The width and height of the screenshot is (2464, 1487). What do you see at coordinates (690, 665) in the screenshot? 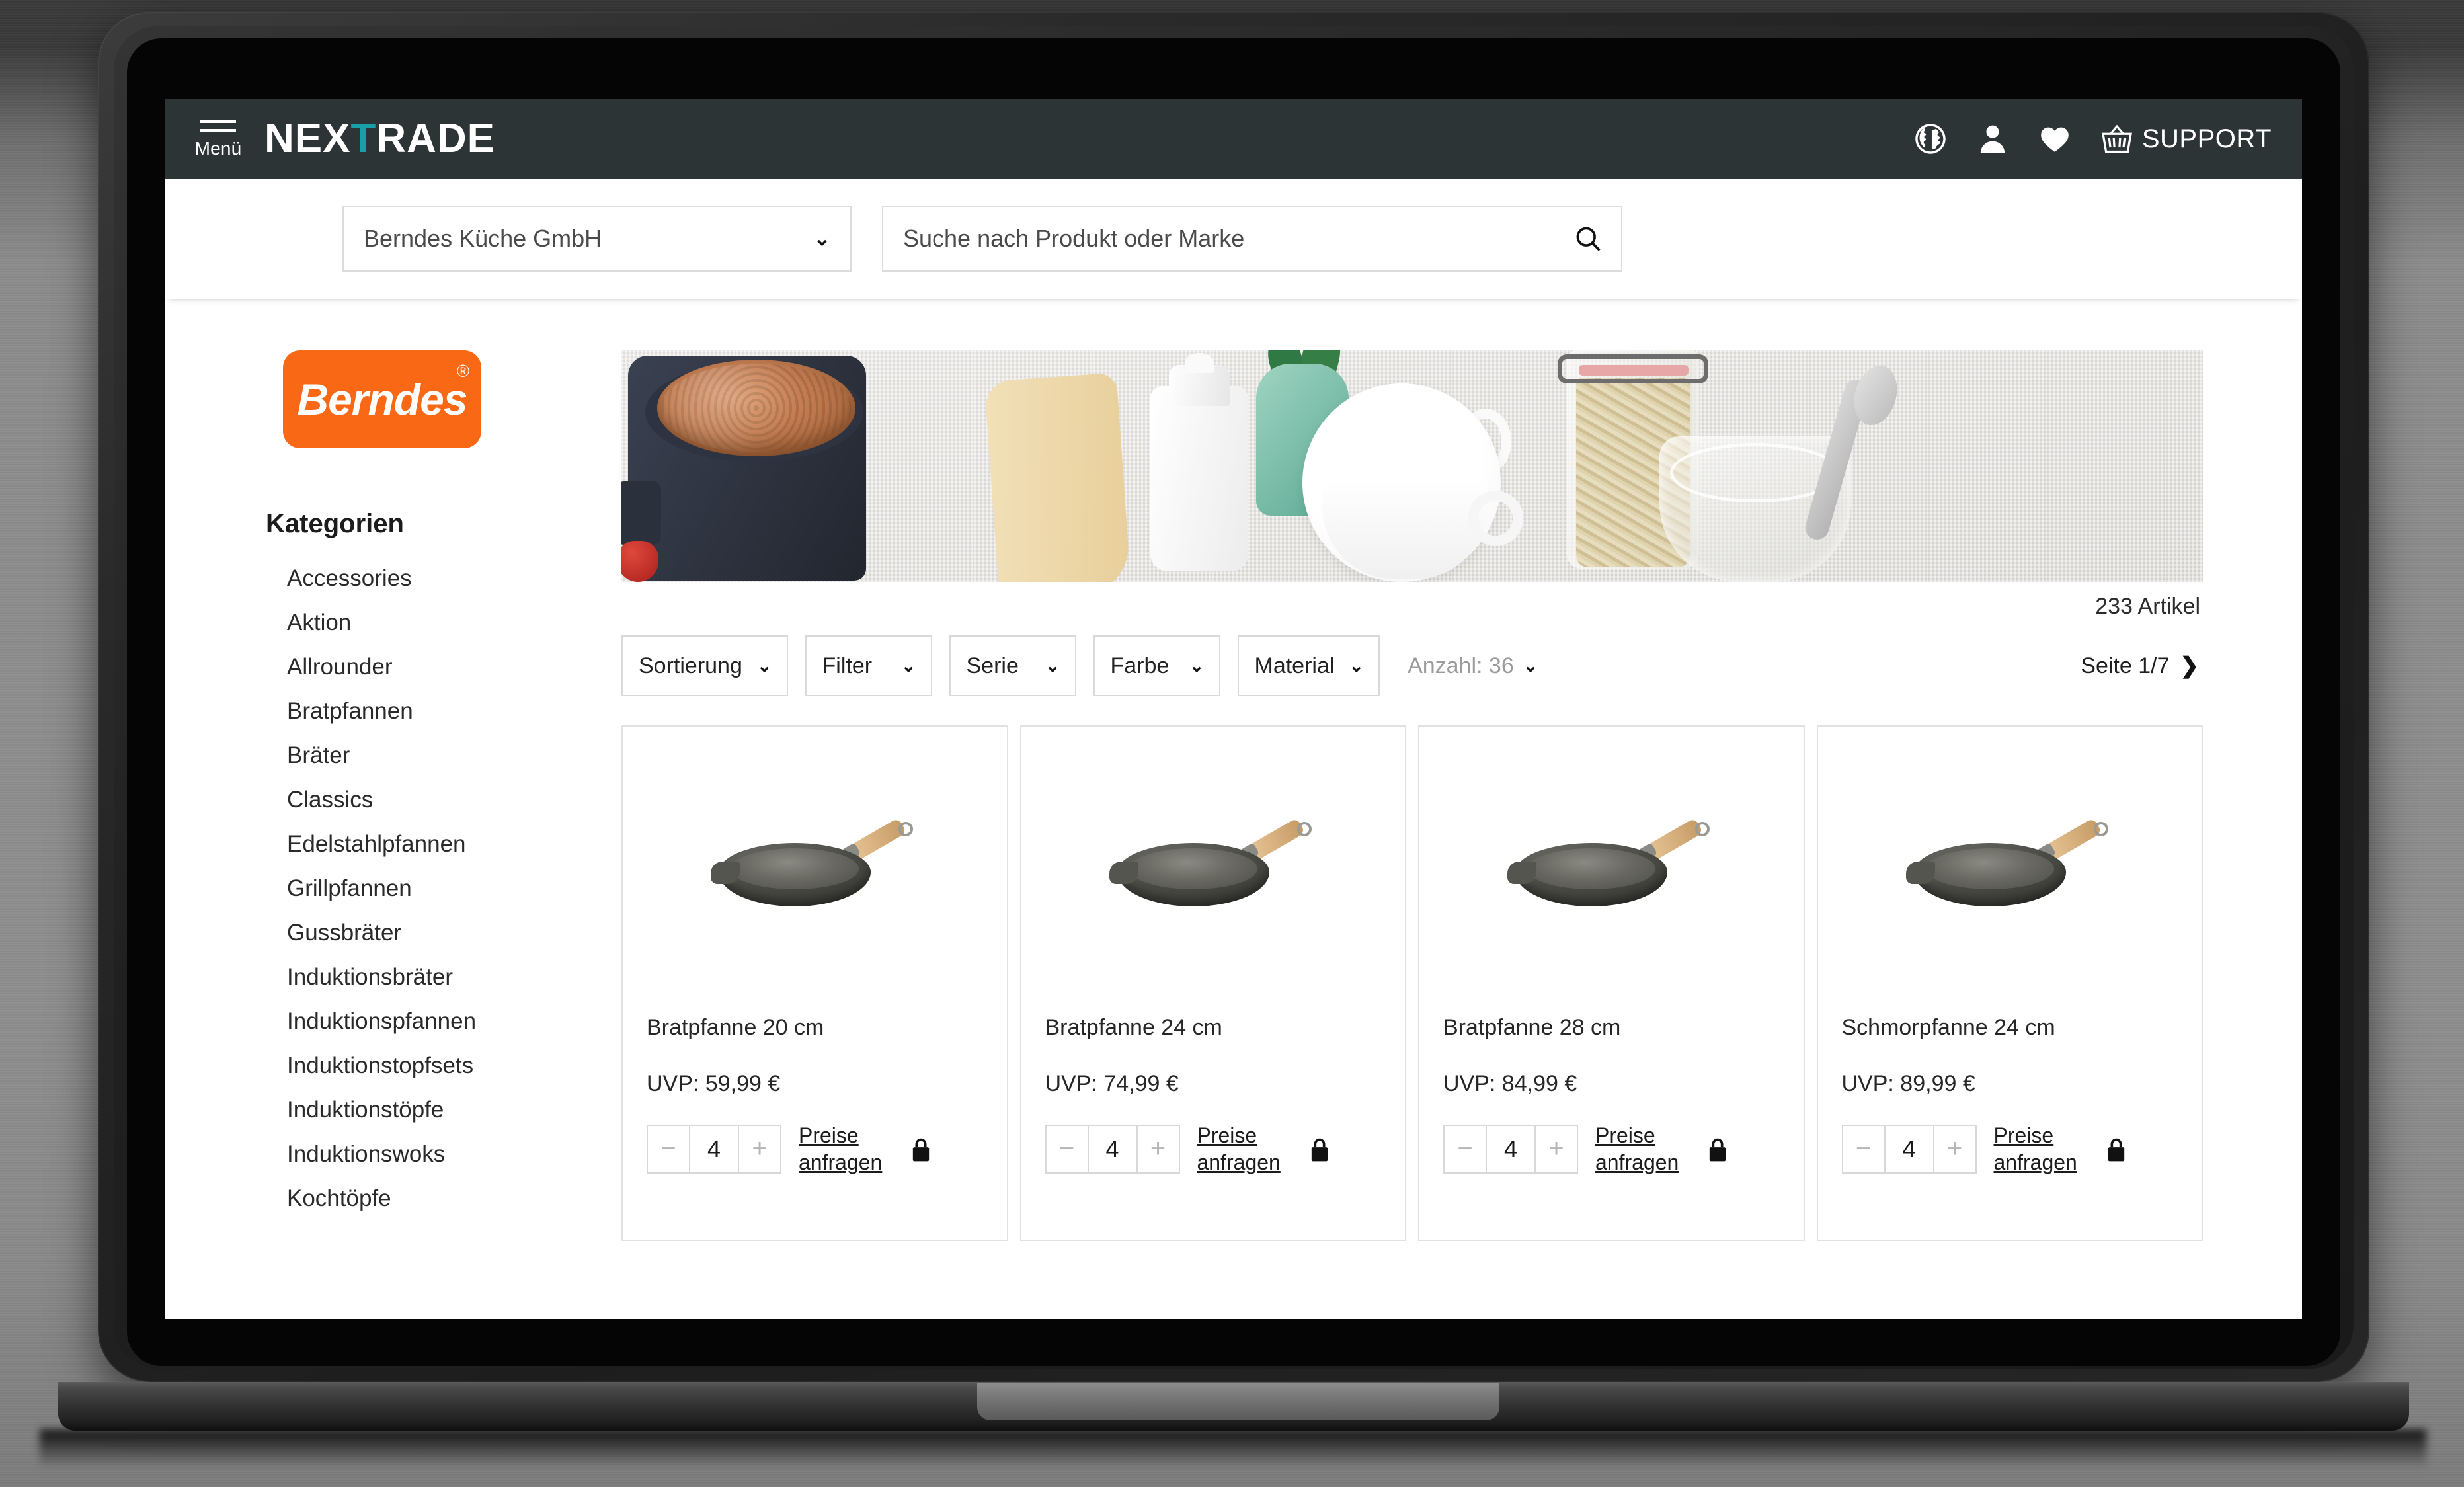
I see `sortierung-label: Sortierung` at bounding box center [690, 665].